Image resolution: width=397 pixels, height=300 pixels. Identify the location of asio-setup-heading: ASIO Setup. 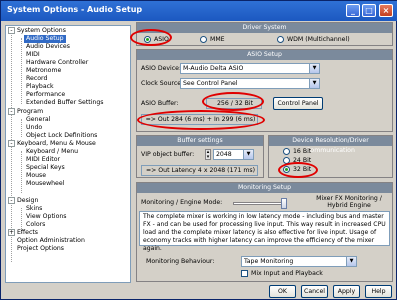
(264, 55).